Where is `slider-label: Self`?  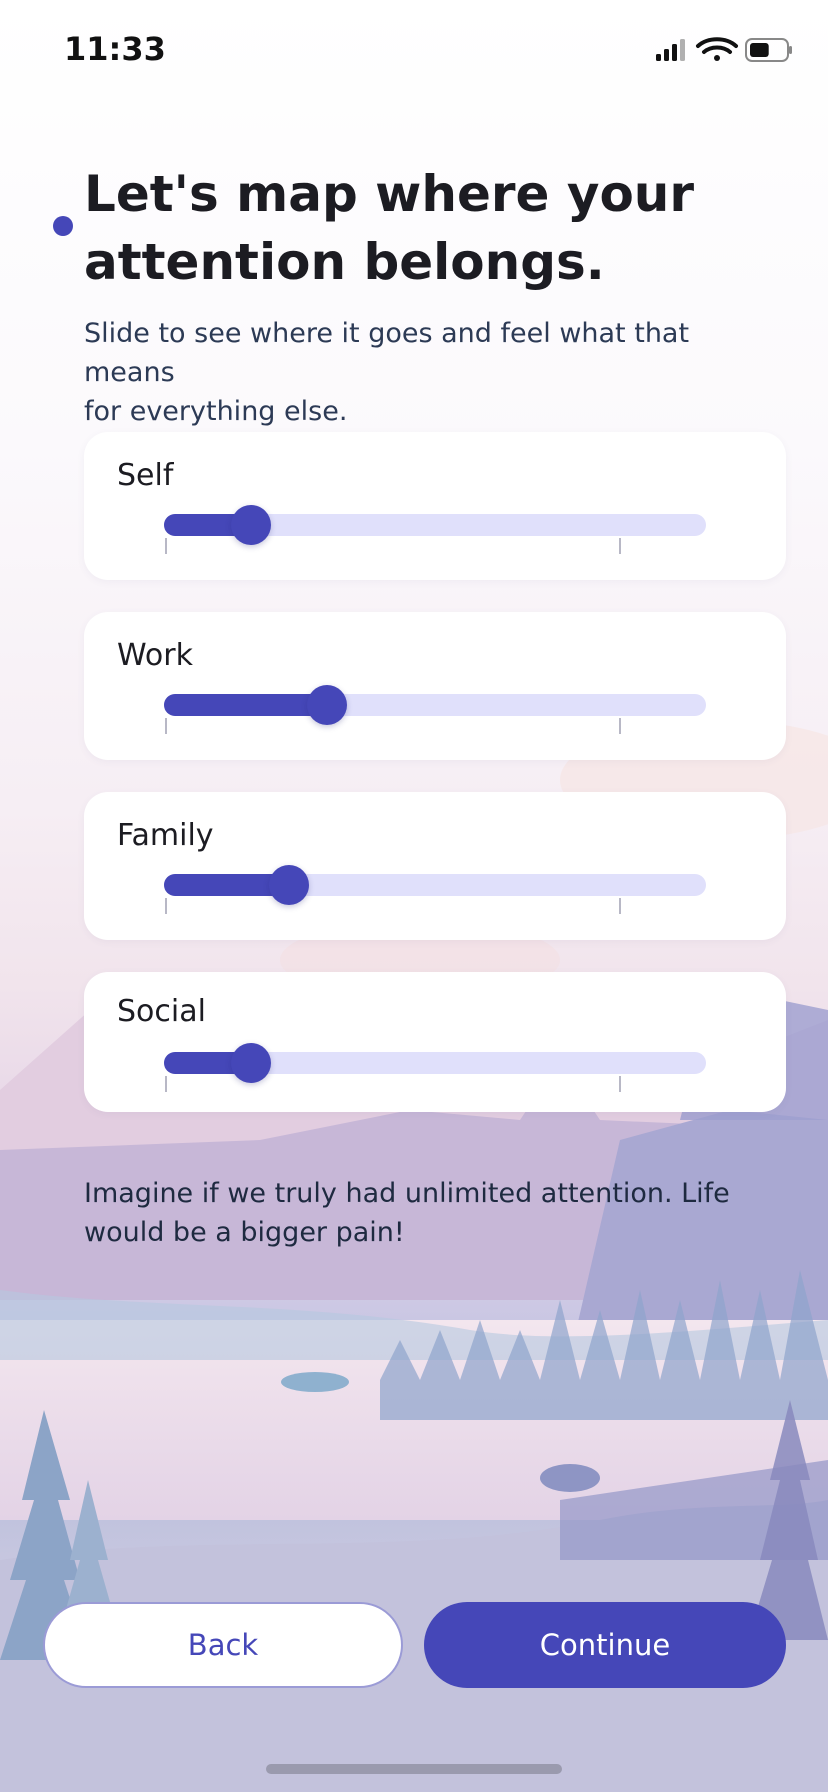
slider-label: Self is located at coordinates (145, 475).